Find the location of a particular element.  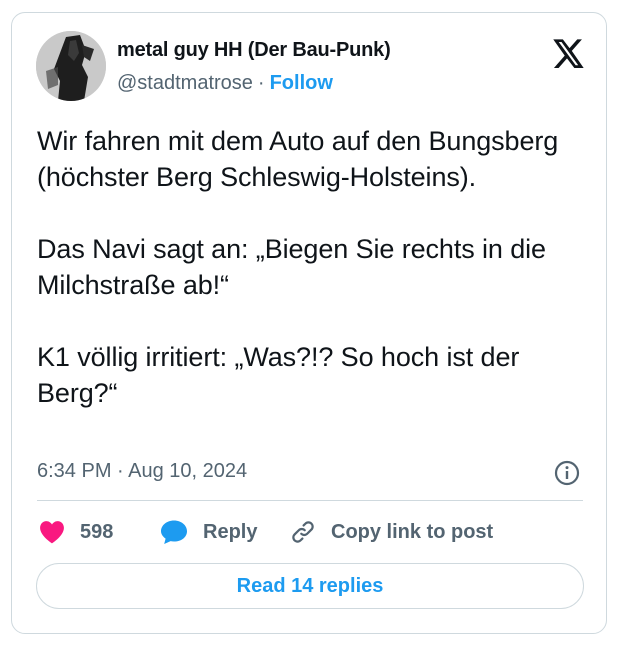

tweet-timestamp: 6:34 PM · Aug 10, 2024 is located at coordinates (142, 471).